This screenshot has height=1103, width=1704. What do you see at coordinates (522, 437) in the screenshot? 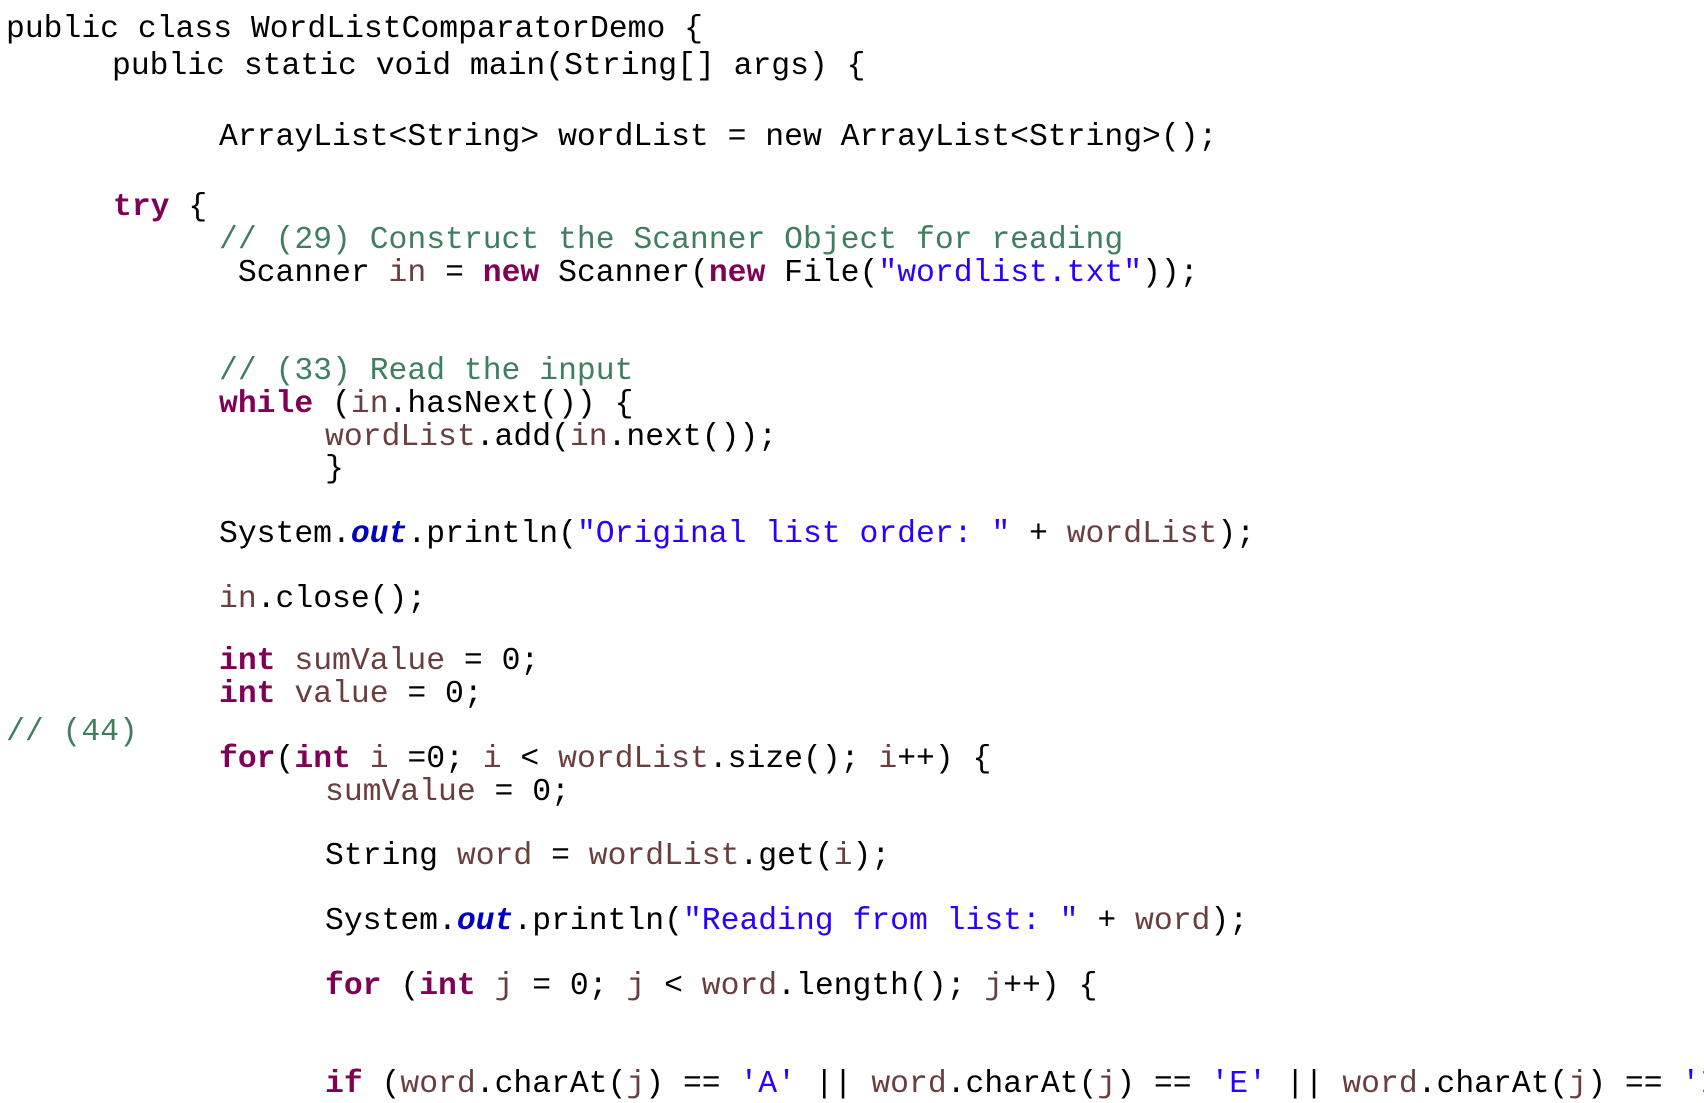
I see `code-text: .add(` at bounding box center [522, 437].